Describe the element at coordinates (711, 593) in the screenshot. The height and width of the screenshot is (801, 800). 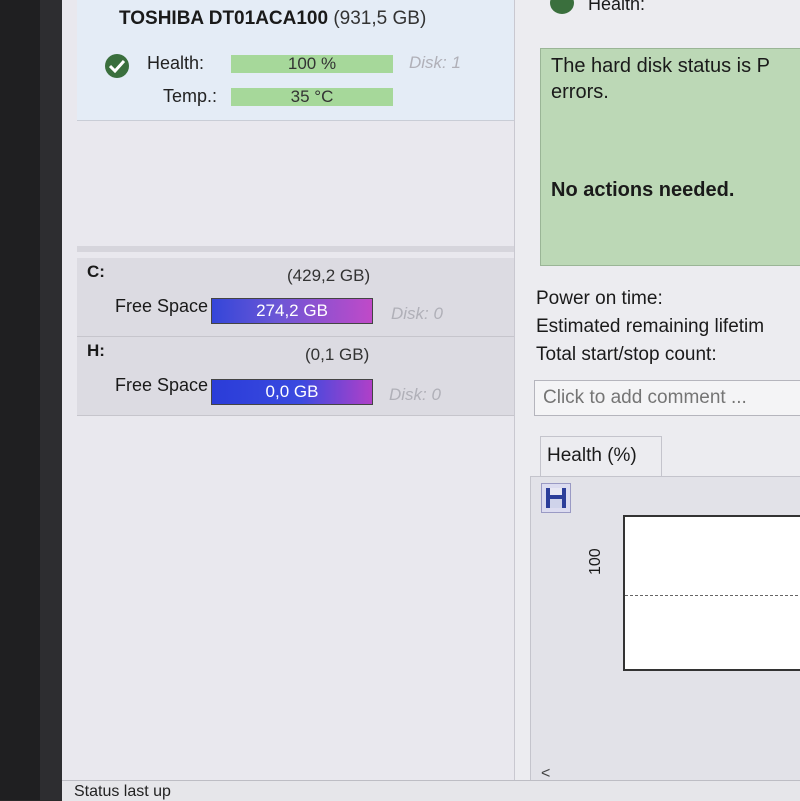
I see `health-plot` at that location.